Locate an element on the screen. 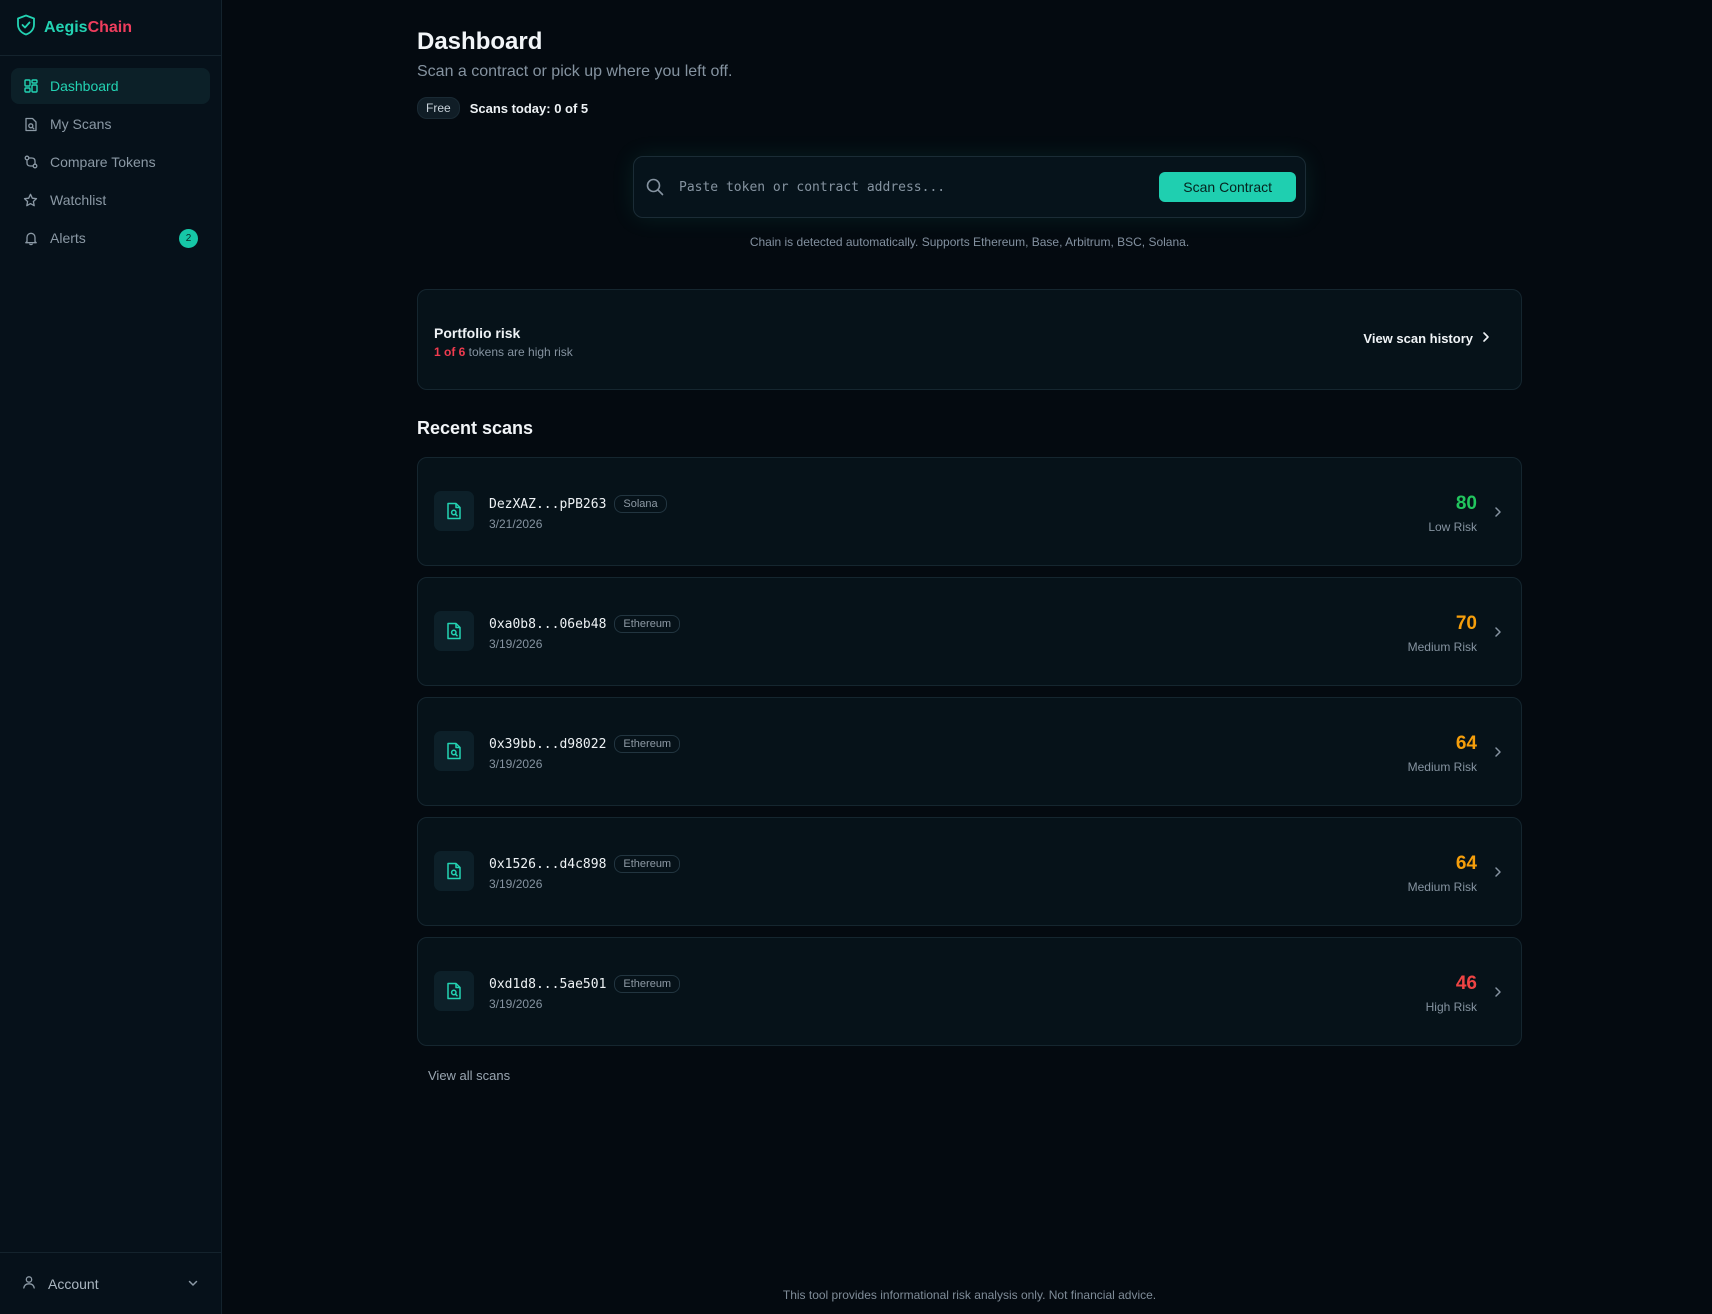 The image size is (1712, 1314). portfolio-risk-summary: 1 of 6 tokens are high risk is located at coordinates (503, 352).